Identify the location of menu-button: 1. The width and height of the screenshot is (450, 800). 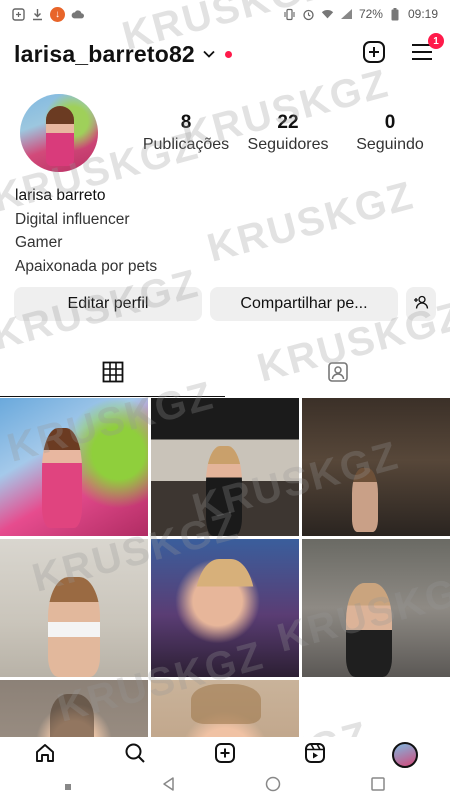
(426, 50).